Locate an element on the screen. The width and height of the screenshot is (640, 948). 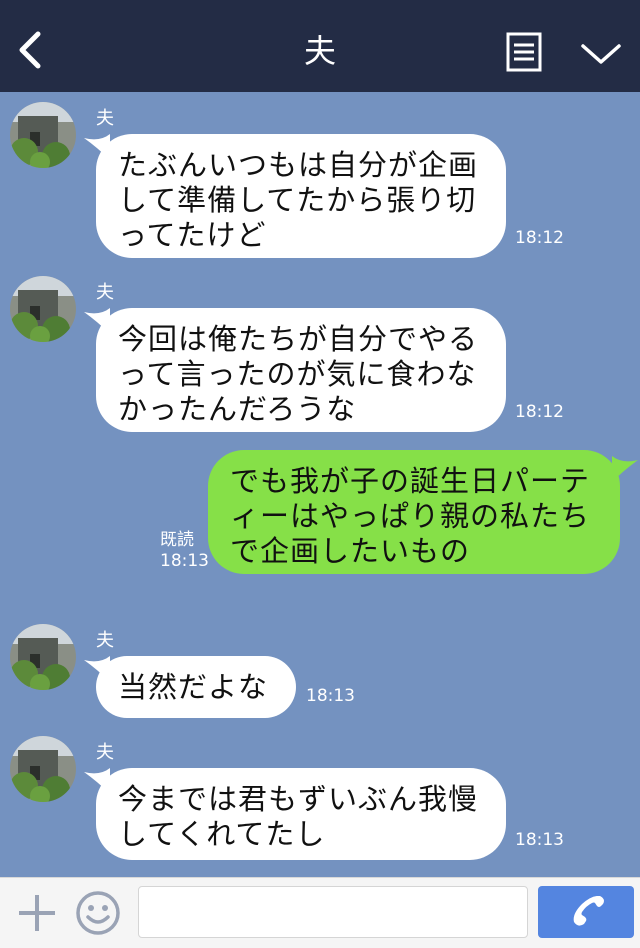
phone-icon is located at coordinates (588, 911).